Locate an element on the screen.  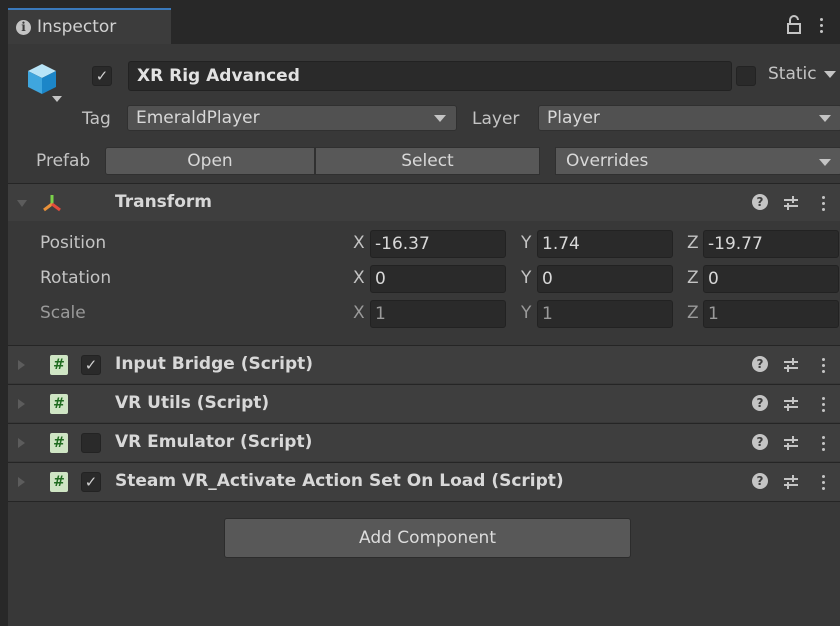
static-dropdown: Static is located at coordinates (802, 74).